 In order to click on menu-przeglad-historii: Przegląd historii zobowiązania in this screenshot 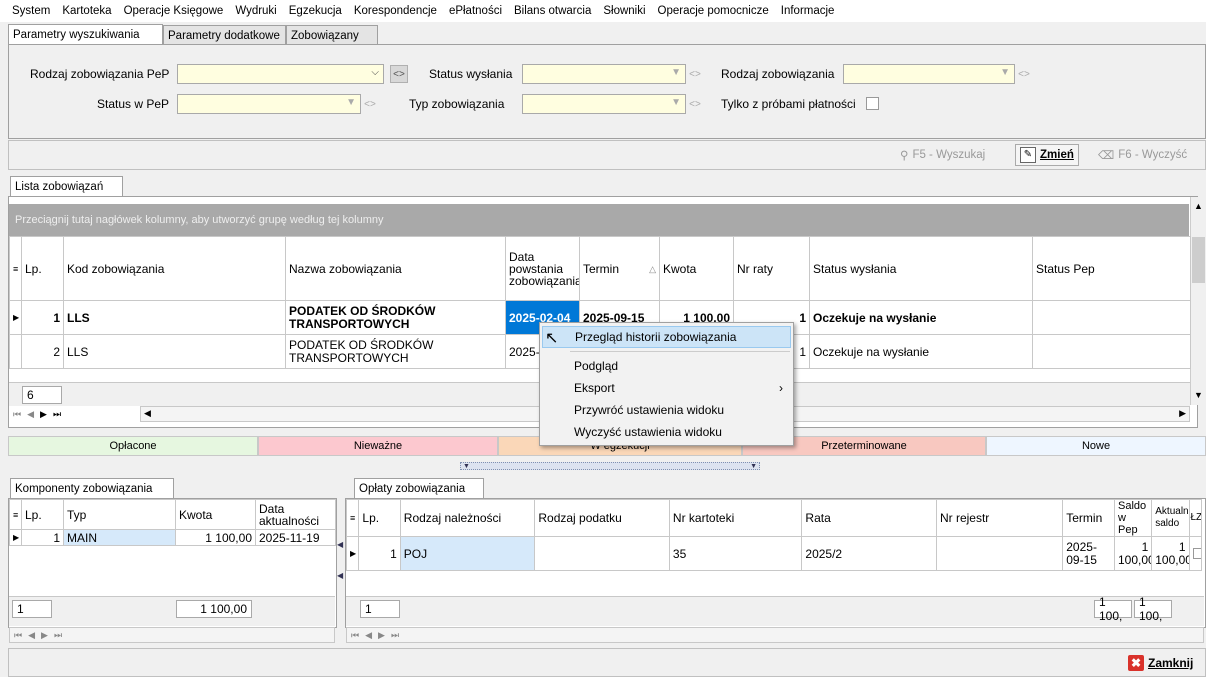, I will do `click(666, 337)`.